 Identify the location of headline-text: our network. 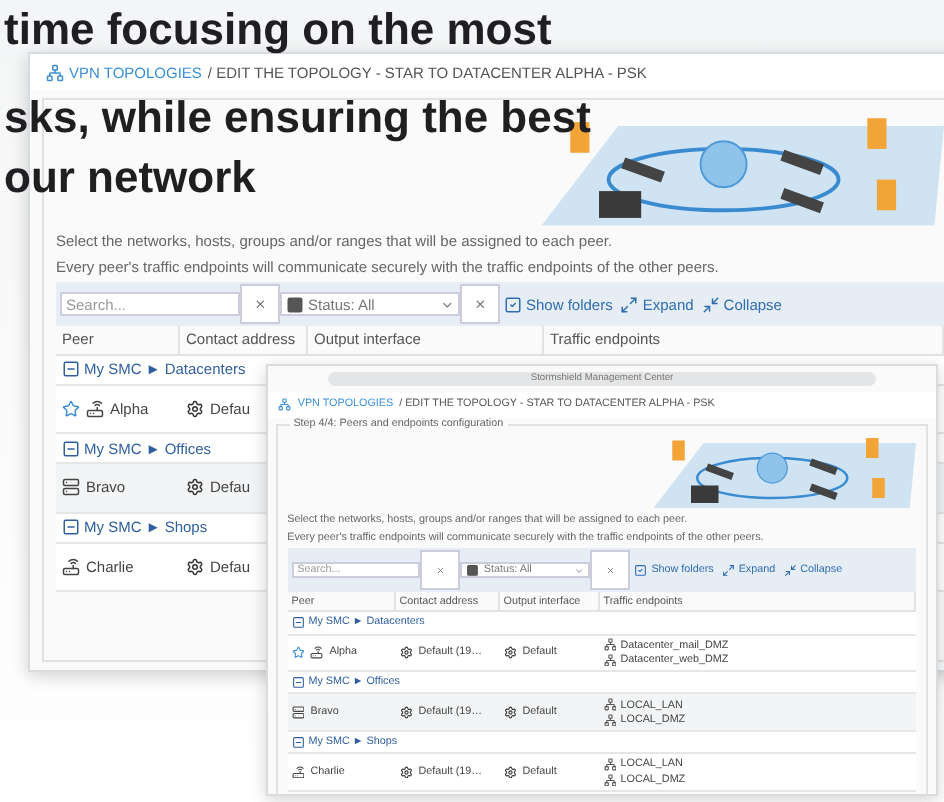
(130, 178).